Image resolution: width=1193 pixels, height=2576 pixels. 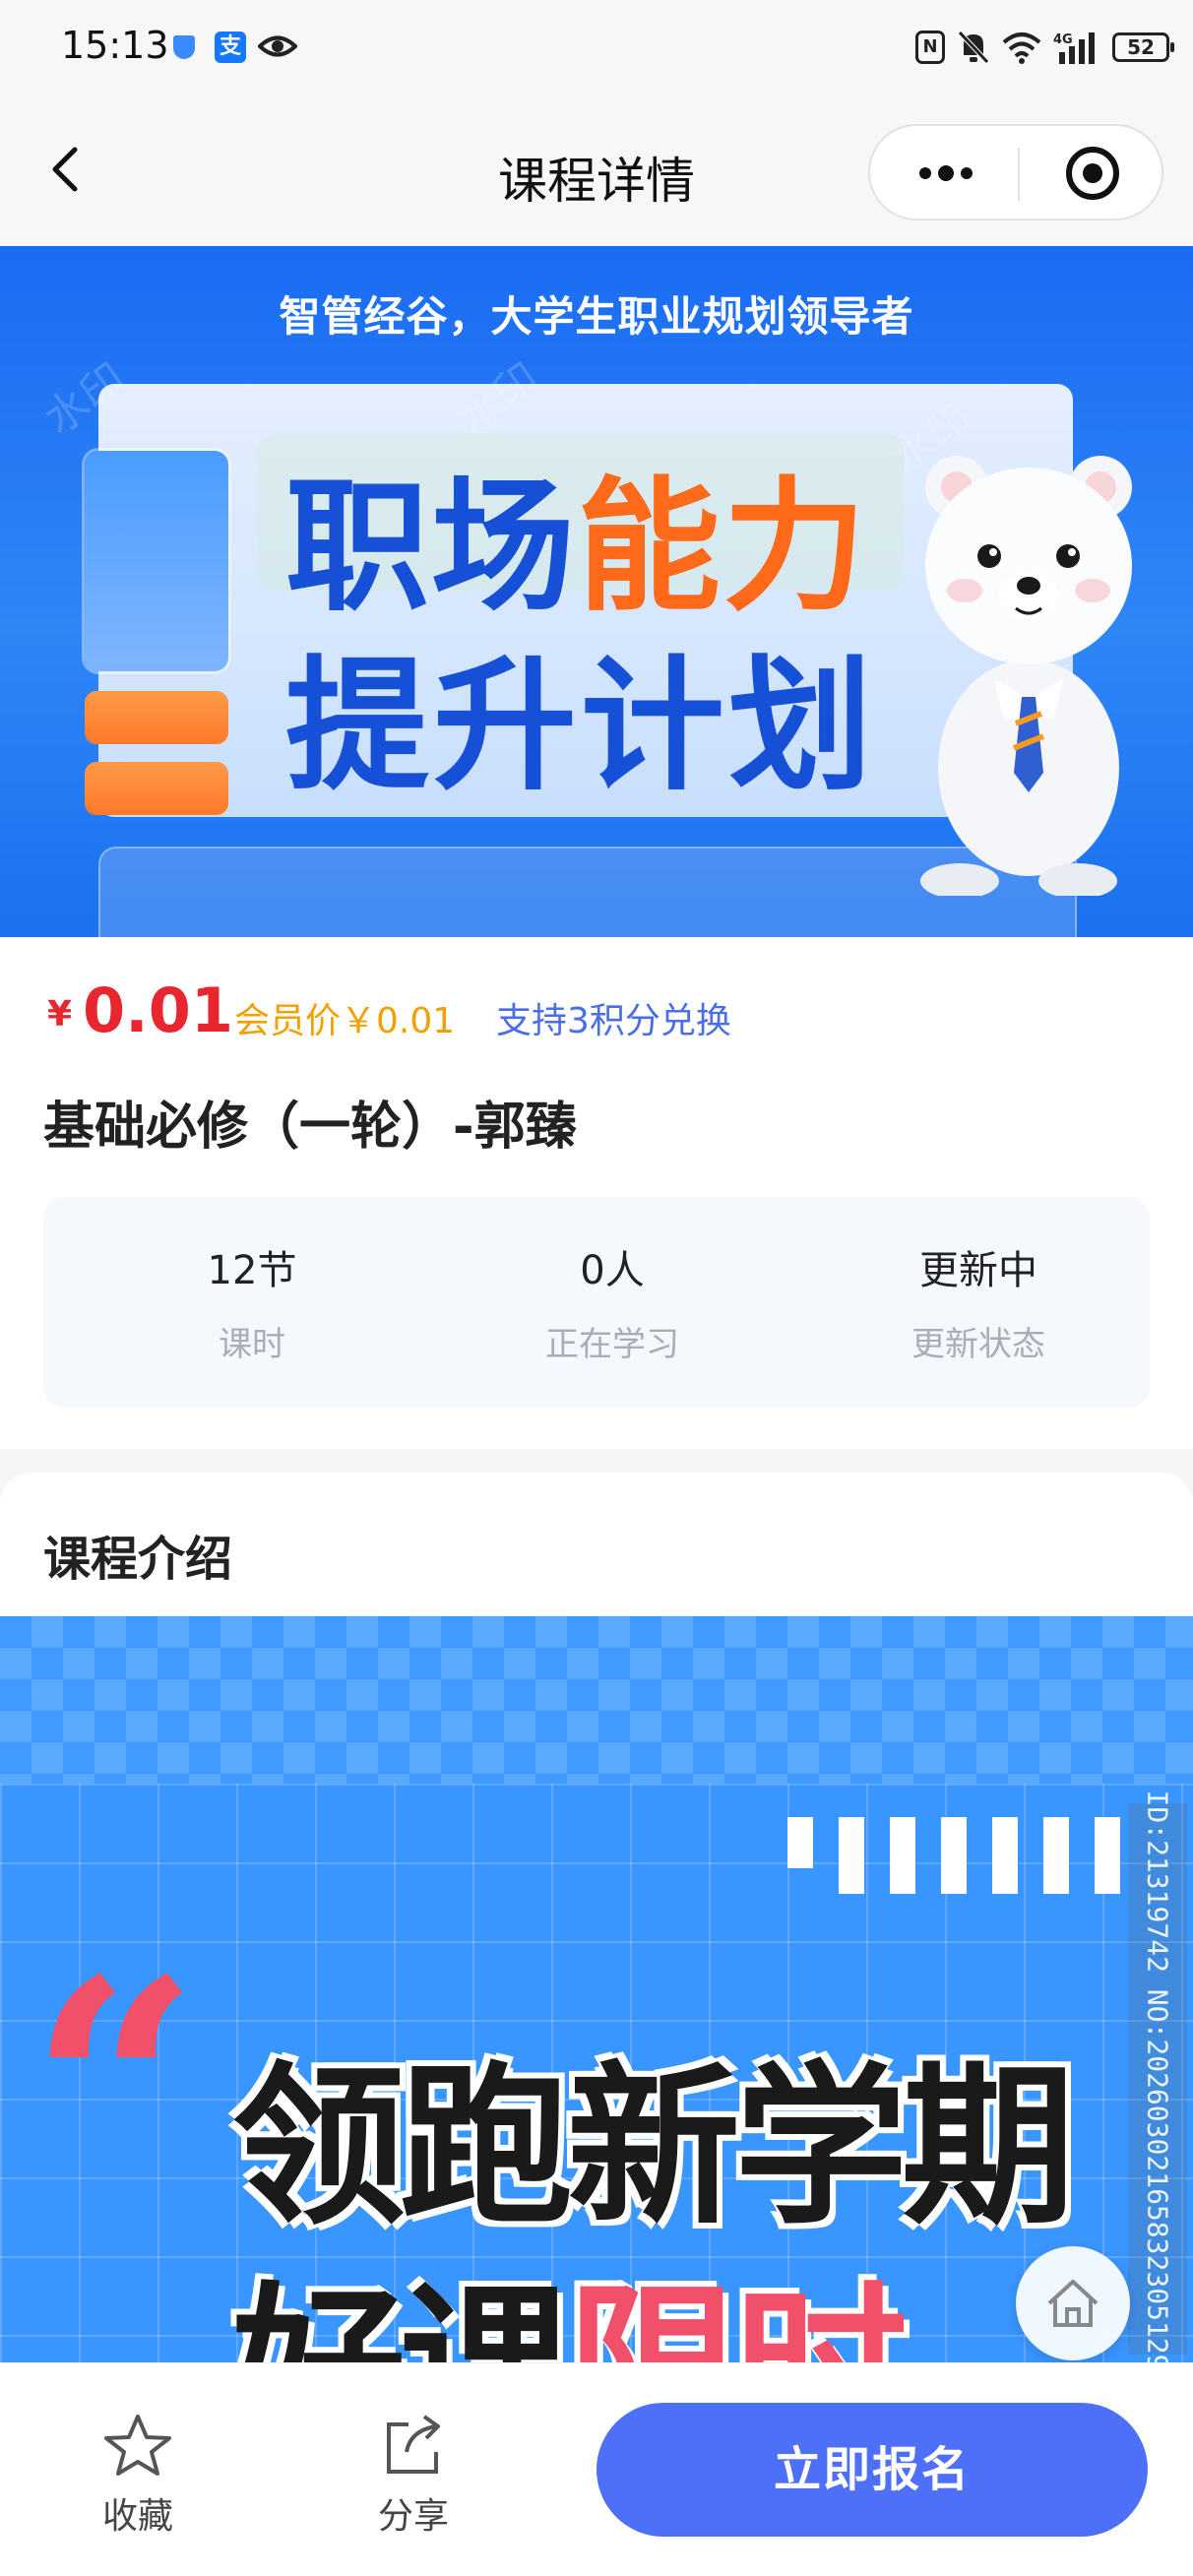 What do you see at coordinates (978, 1344) in the screenshot?
I see `stat-label: 更新状态` at bounding box center [978, 1344].